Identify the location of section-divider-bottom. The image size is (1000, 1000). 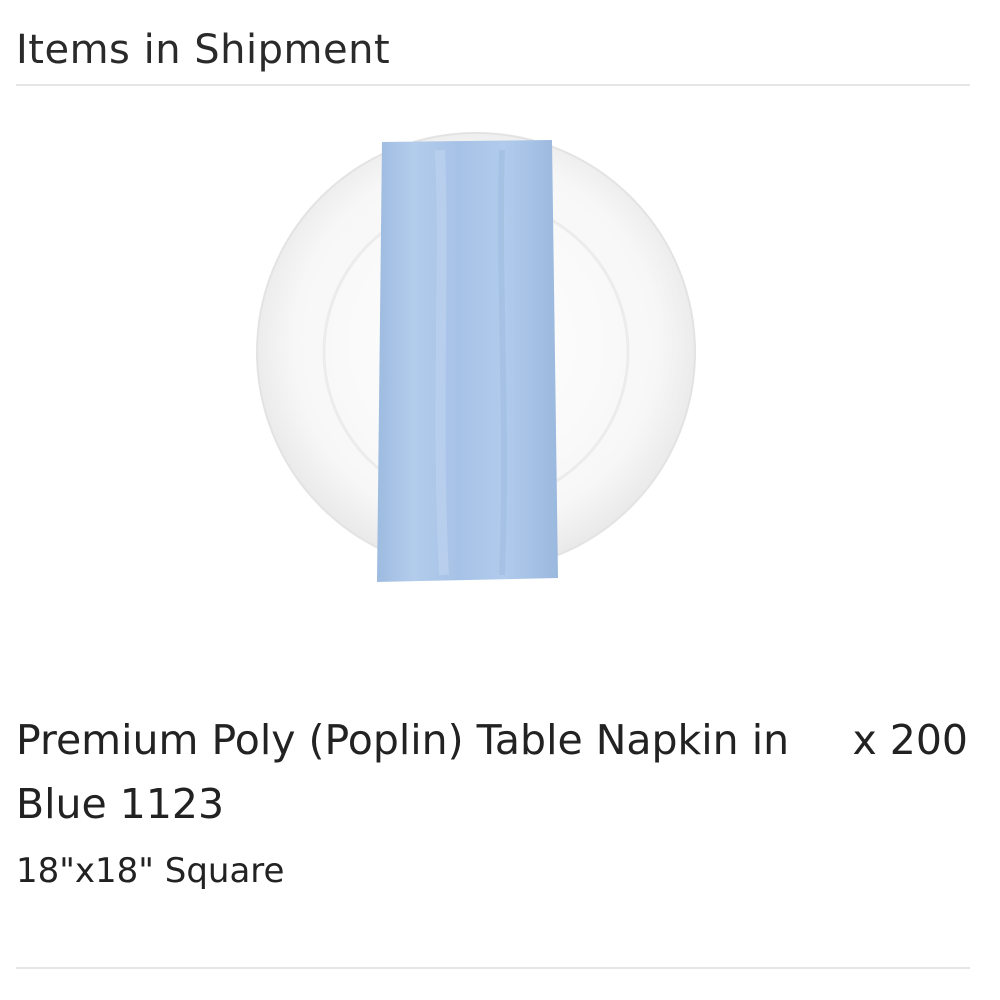
(493, 968).